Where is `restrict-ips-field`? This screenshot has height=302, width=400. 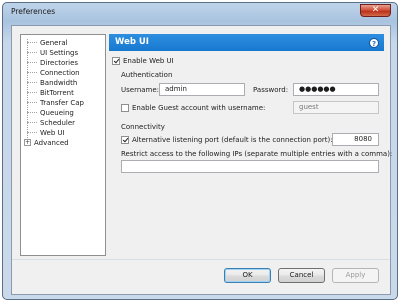
restrict-ips-field is located at coordinates (250, 166).